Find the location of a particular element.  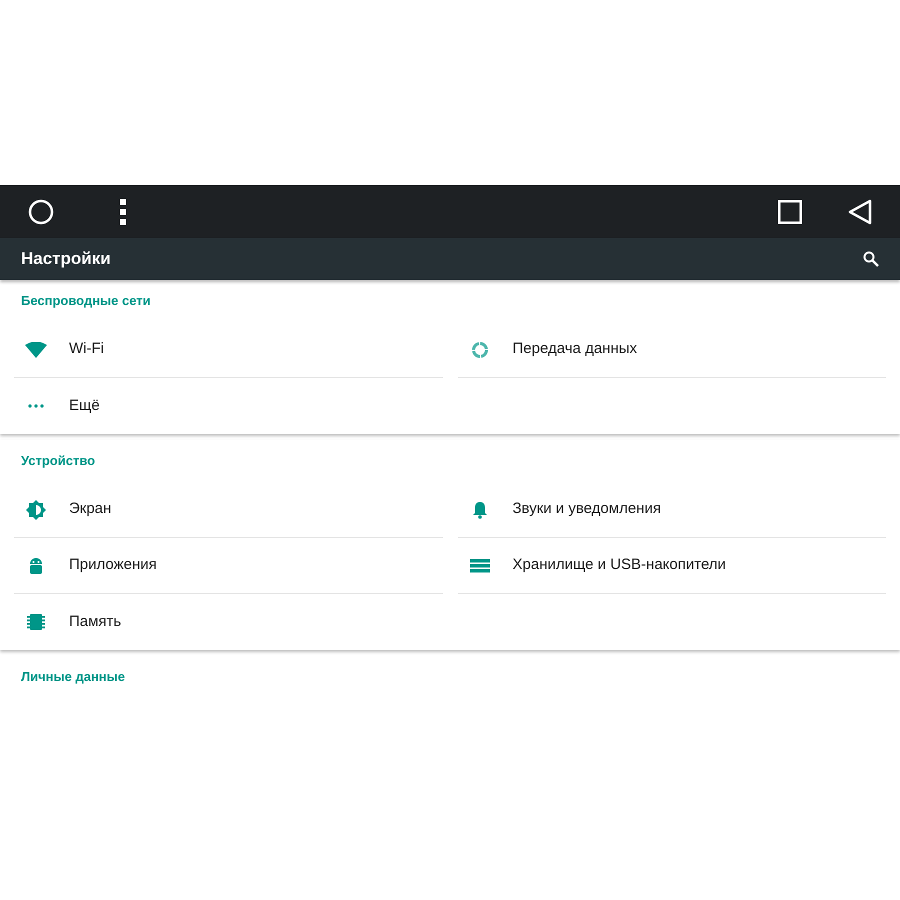

home-icon is located at coordinates (41, 211).